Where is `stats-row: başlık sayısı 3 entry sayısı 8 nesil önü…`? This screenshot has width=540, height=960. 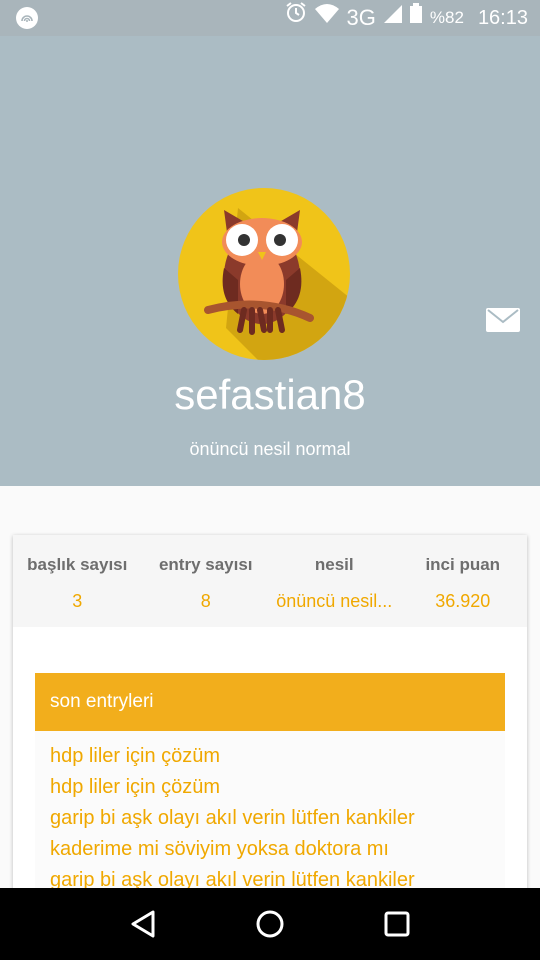
stats-row: başlık sayısı 3 entry sayısı 8 nesil önü… is located at coordinates (270, 581).